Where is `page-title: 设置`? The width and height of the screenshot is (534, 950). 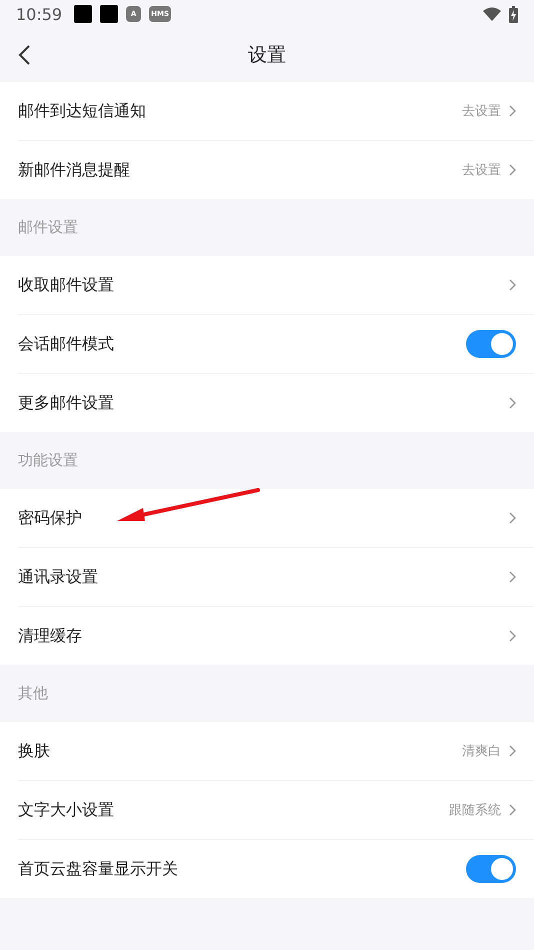 page-title: 设置 is located at coordinates (267, 55).